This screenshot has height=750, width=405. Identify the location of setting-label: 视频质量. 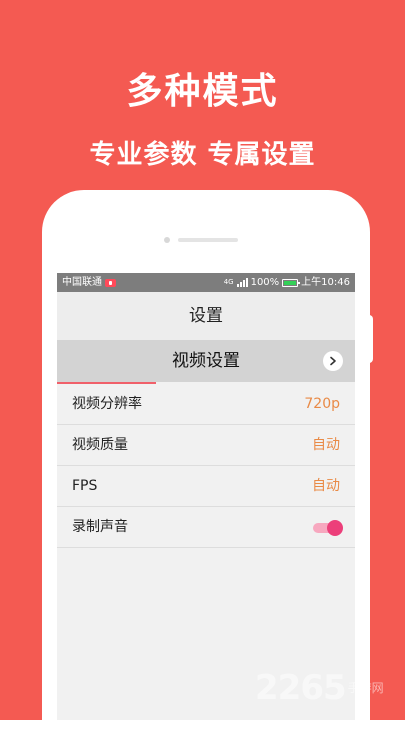
(100, 445).